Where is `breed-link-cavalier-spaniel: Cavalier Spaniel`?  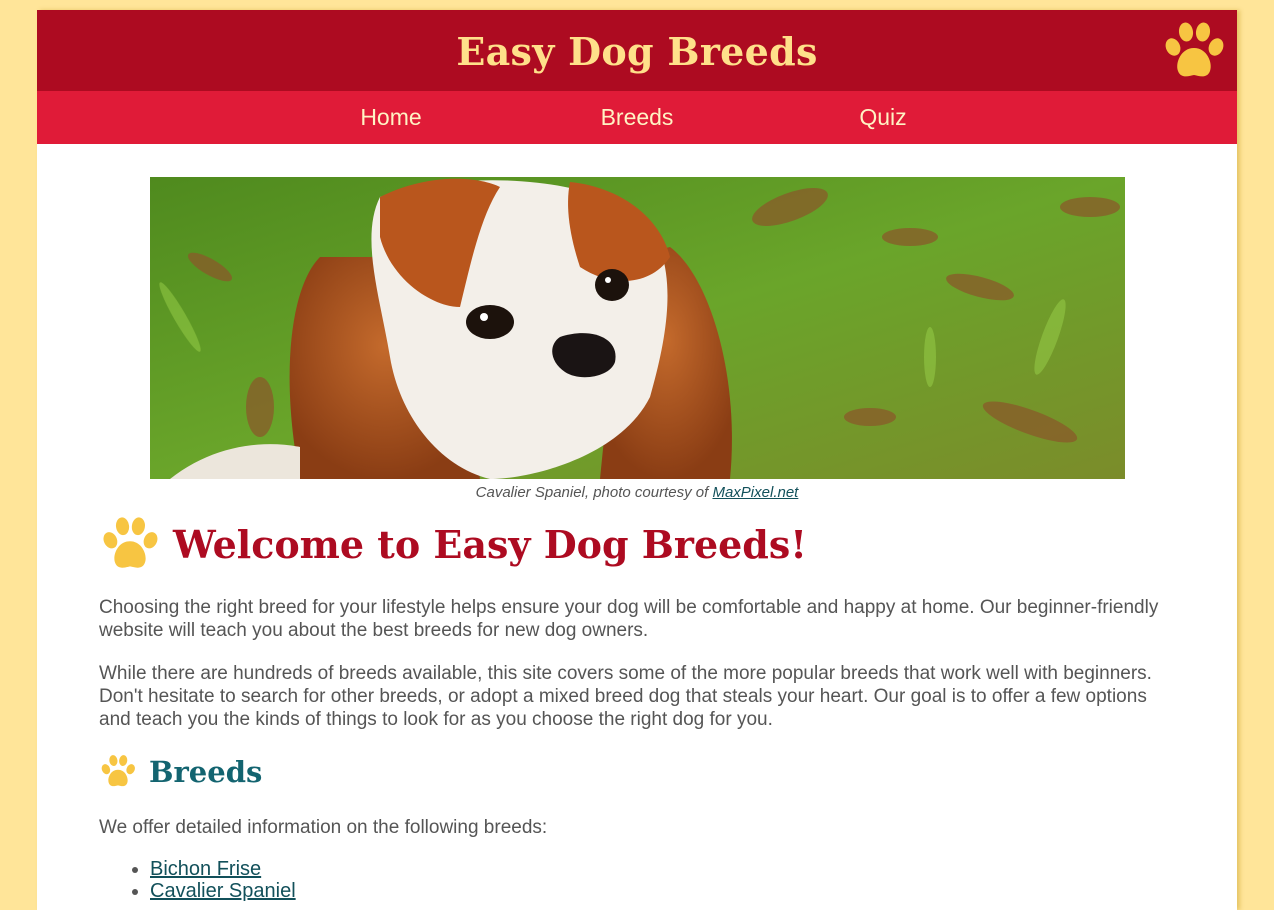
breed-link-cavalier-spaniel: Cavalier Spaniel is located at coordinates (223, 891).